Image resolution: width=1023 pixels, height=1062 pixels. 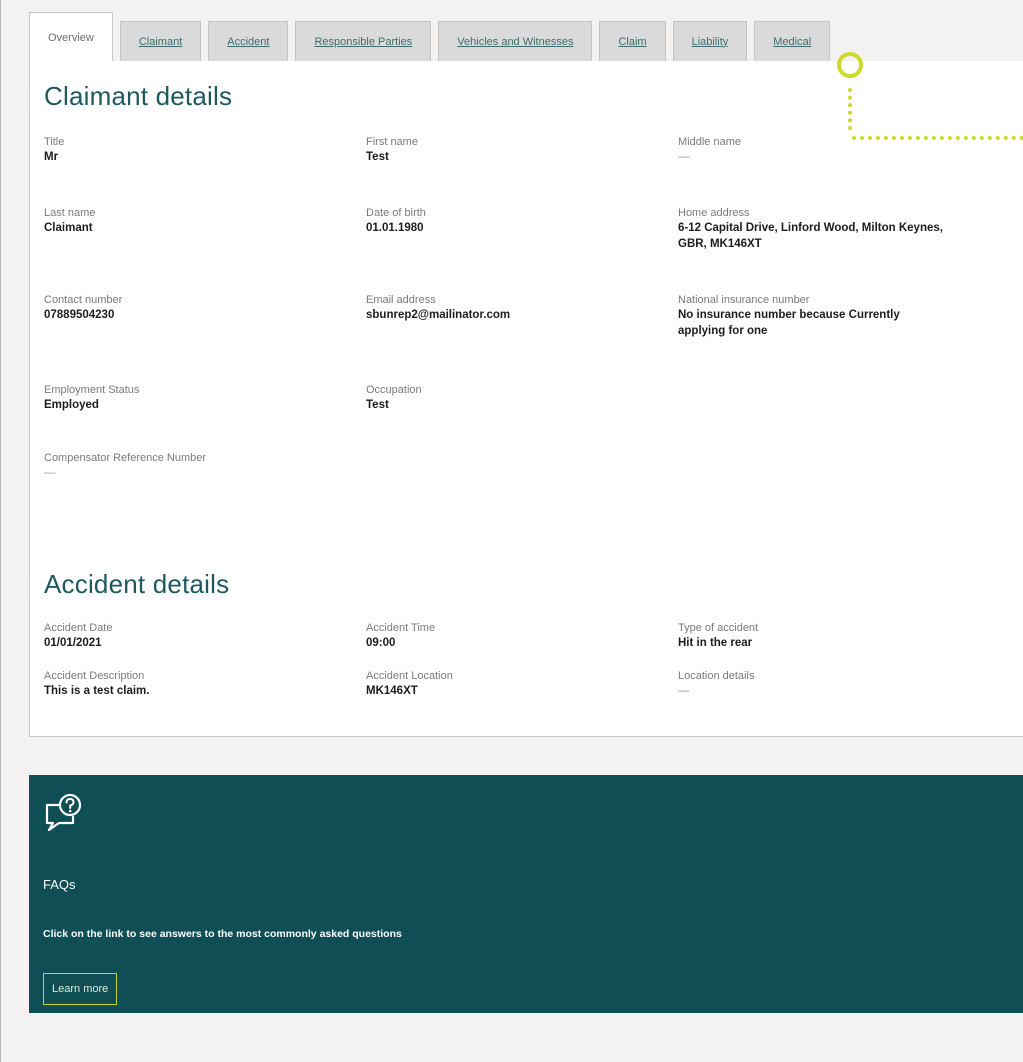 I want to click on field-contact-number-label: Contact number, so click(x=83, y=300).